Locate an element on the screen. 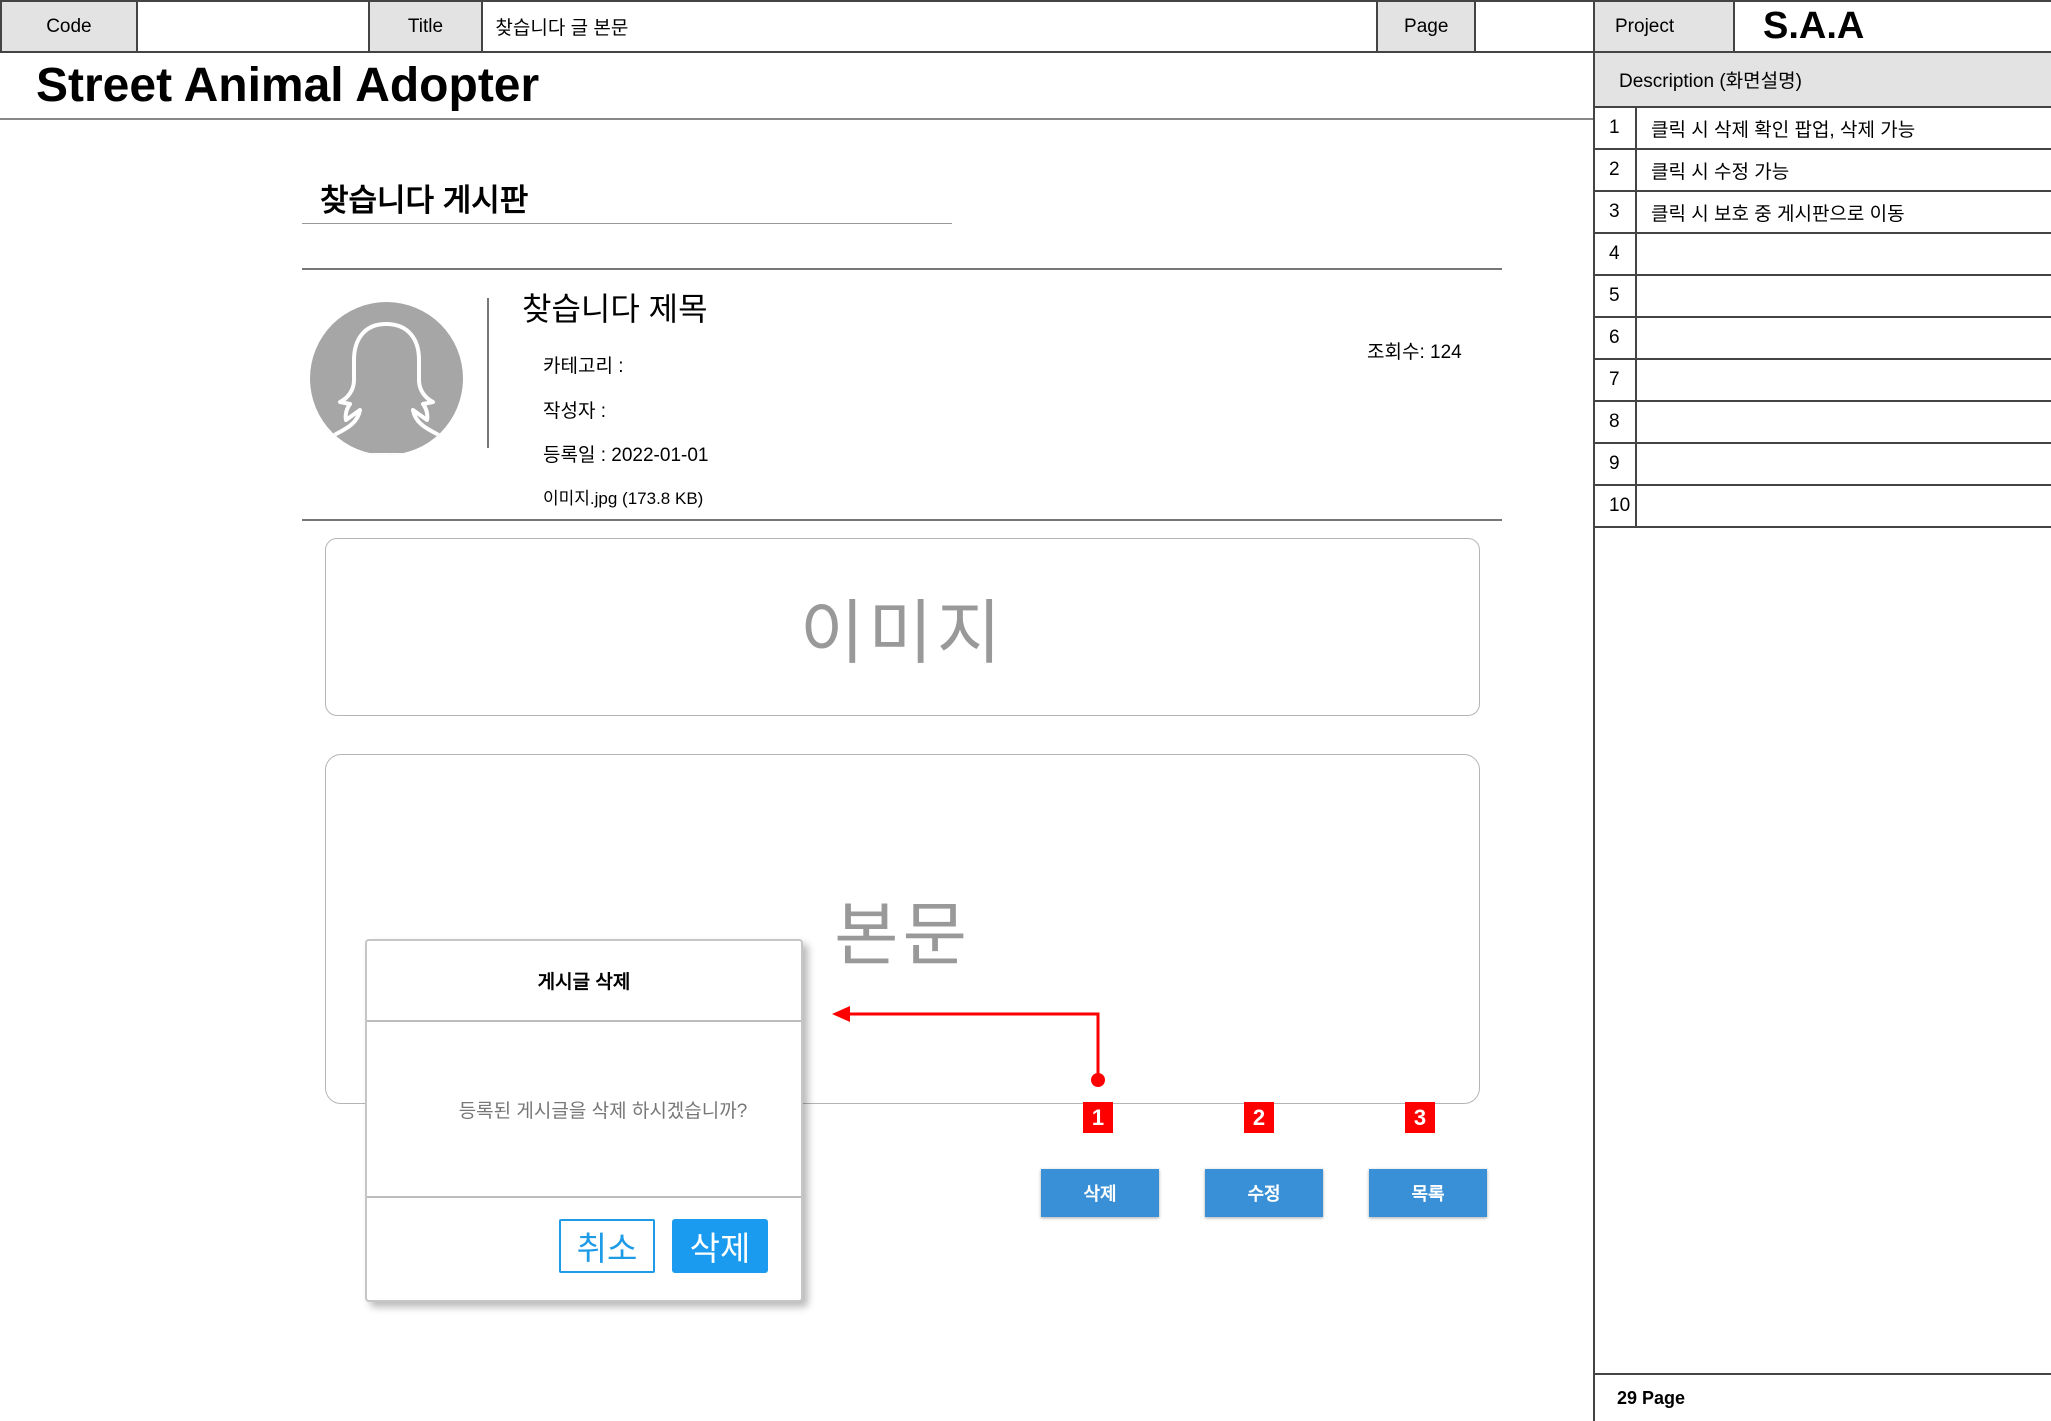 The width and height of the screenshot is (2051, 1421). avatar is located at coordinates (386, 378).